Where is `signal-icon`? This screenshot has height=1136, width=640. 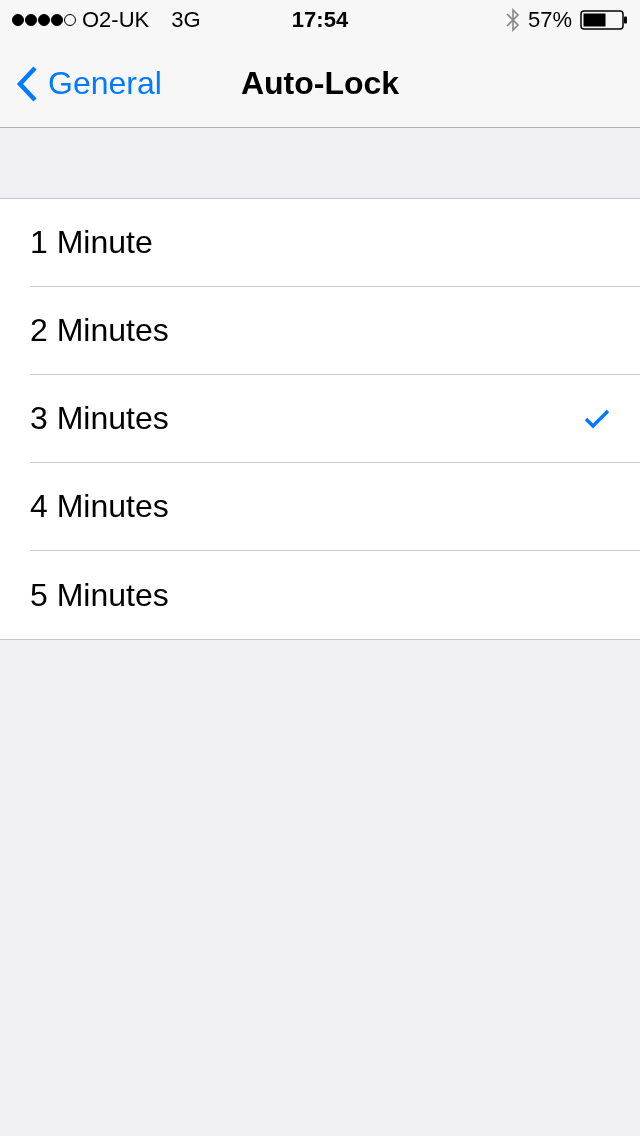 signal-icon is located at coordinates (44, 20).